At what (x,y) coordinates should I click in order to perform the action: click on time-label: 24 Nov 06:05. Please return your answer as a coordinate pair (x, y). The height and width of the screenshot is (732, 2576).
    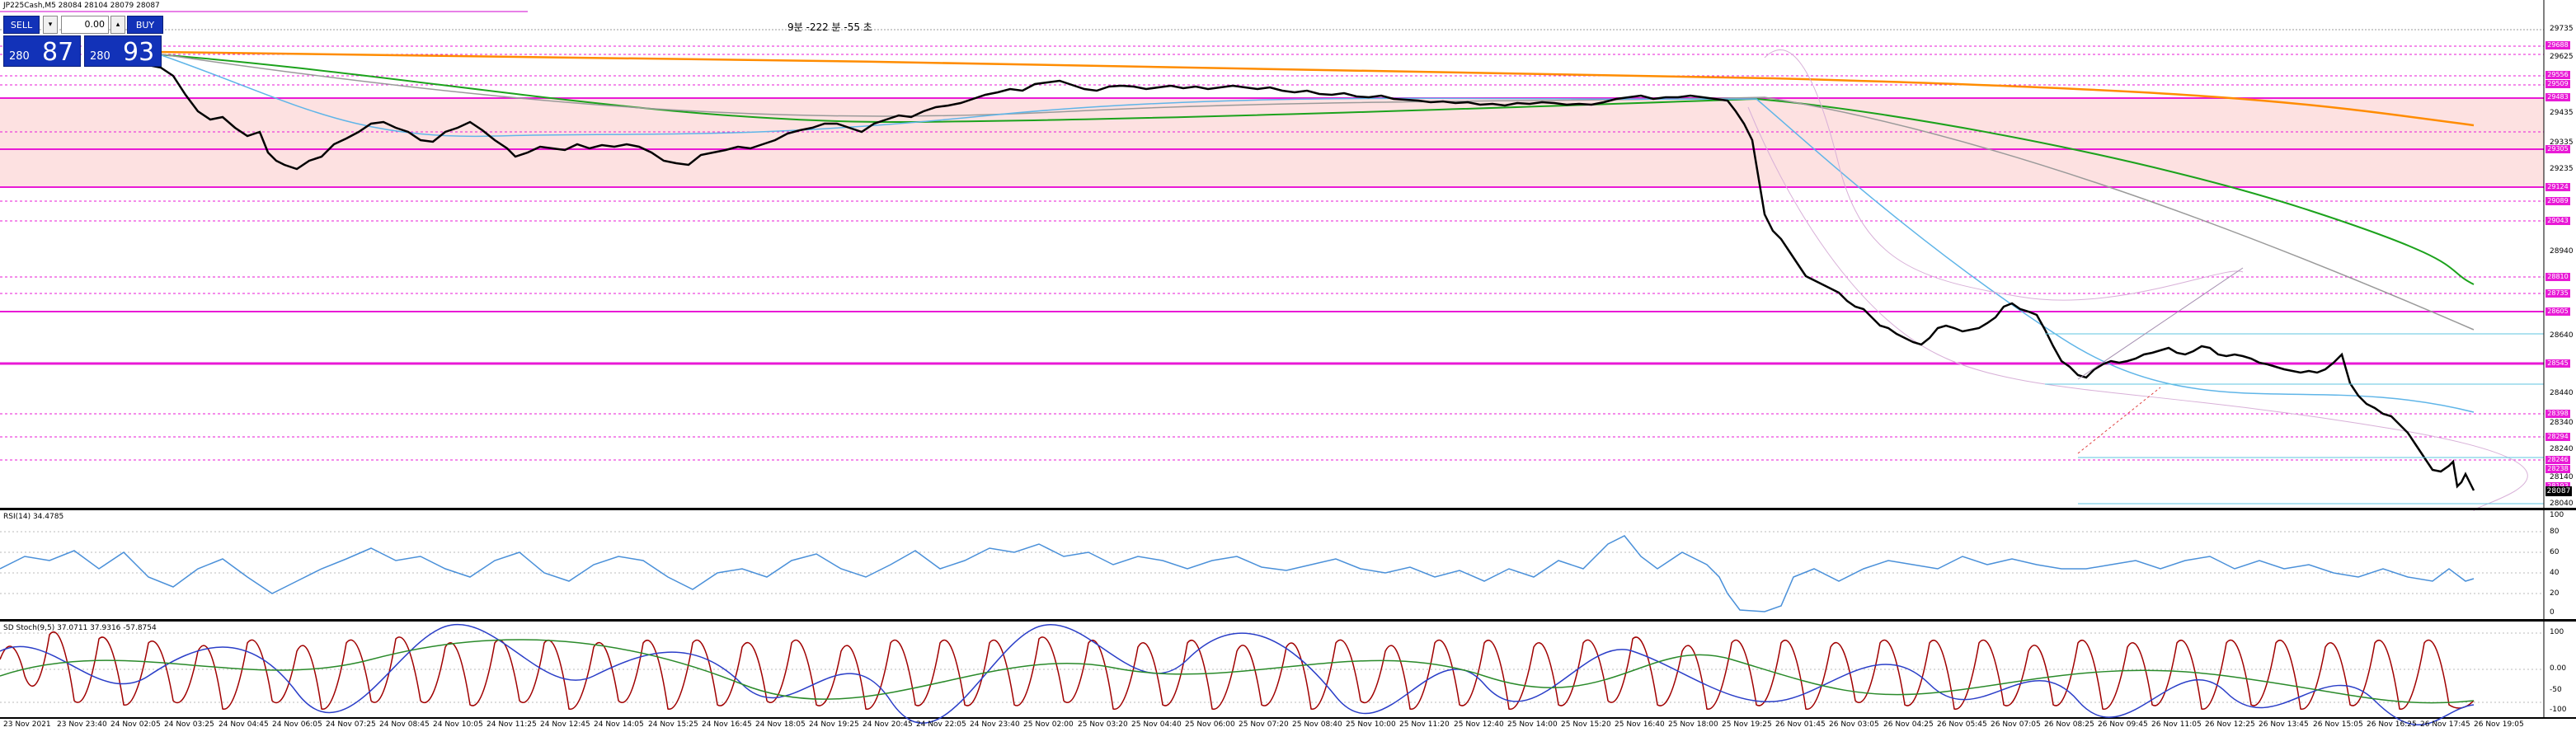
    Looking at the image, I should click on (297, 724).